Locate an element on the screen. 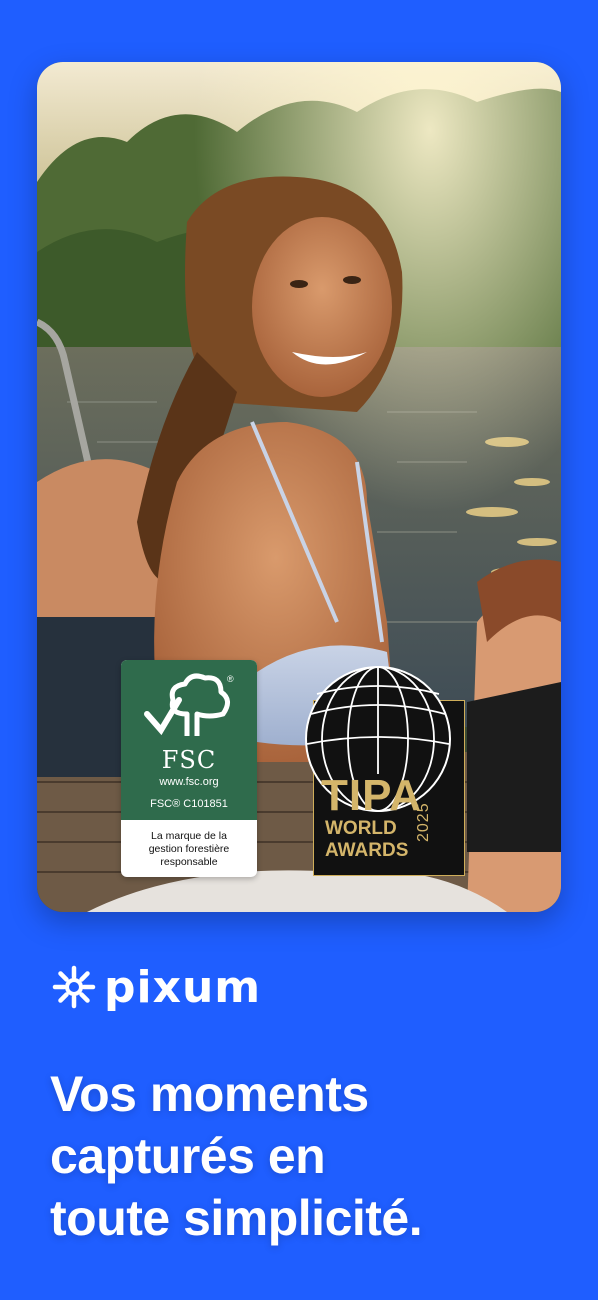  fsc-badge-header: ® FSC www.fsc.org FSC® C101851 is located at coordinates (189, 740).